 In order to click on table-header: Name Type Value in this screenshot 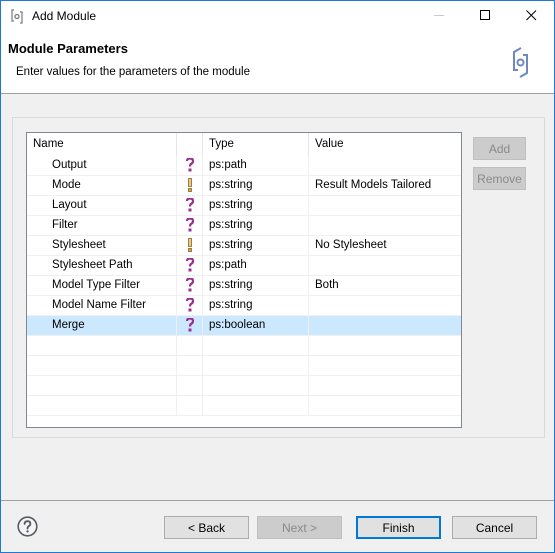, I will do `click(244, 144)`.